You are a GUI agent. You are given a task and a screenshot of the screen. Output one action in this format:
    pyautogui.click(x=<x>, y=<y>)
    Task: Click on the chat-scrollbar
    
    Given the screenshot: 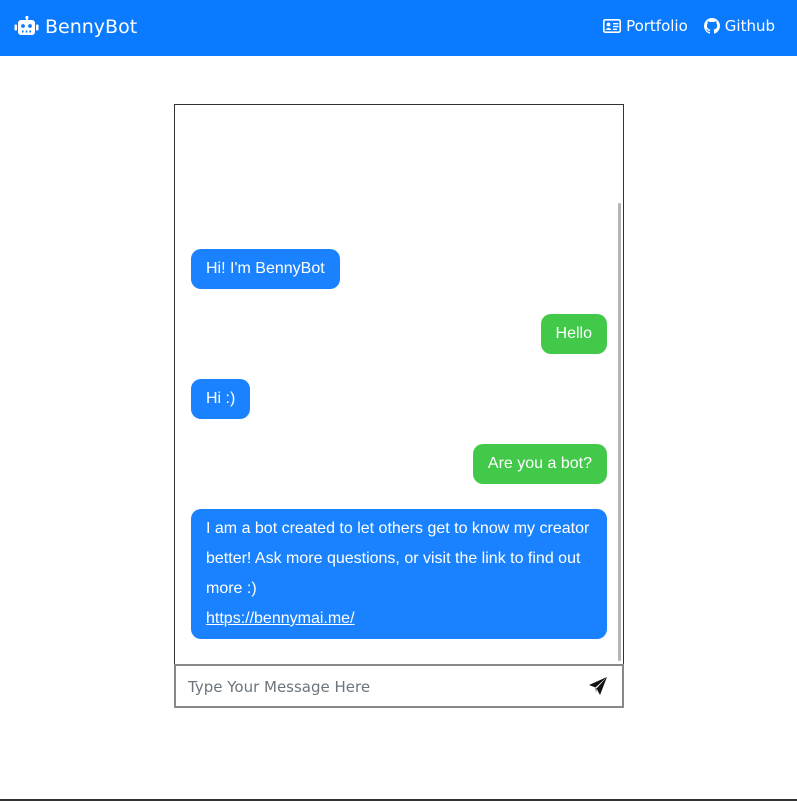 What is the action you would take?
    pyautogui.click(x=619, y=432)
    